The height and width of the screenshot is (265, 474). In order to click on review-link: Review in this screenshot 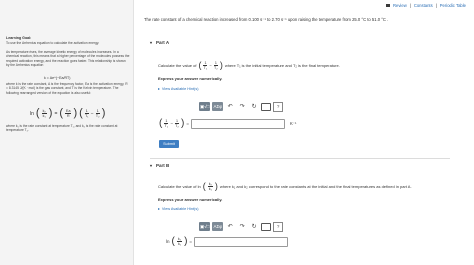, I will do `click(400, 5)`.